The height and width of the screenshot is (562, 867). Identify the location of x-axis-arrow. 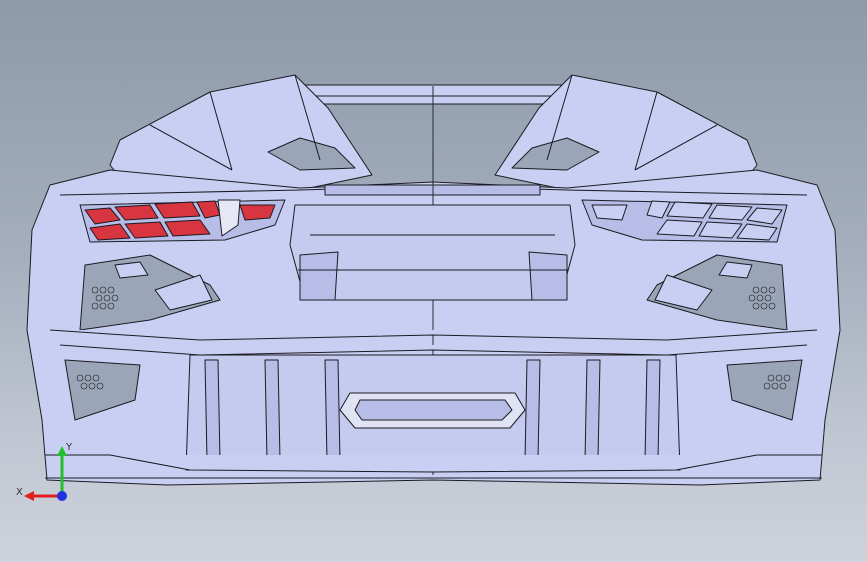
(29, 496).